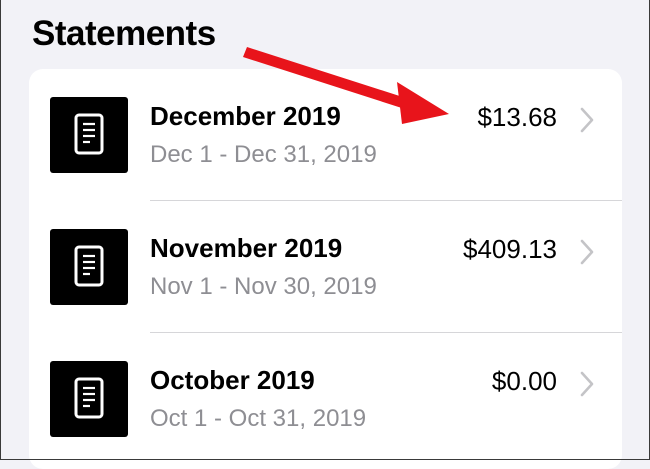 This screenshot has width=650, height=469. What do you see at coordinates (263, 154) in the screenshot?
I see `statement-date-range: Dec 1 - Dec 31, 2019` at bounding box center [263, 154].